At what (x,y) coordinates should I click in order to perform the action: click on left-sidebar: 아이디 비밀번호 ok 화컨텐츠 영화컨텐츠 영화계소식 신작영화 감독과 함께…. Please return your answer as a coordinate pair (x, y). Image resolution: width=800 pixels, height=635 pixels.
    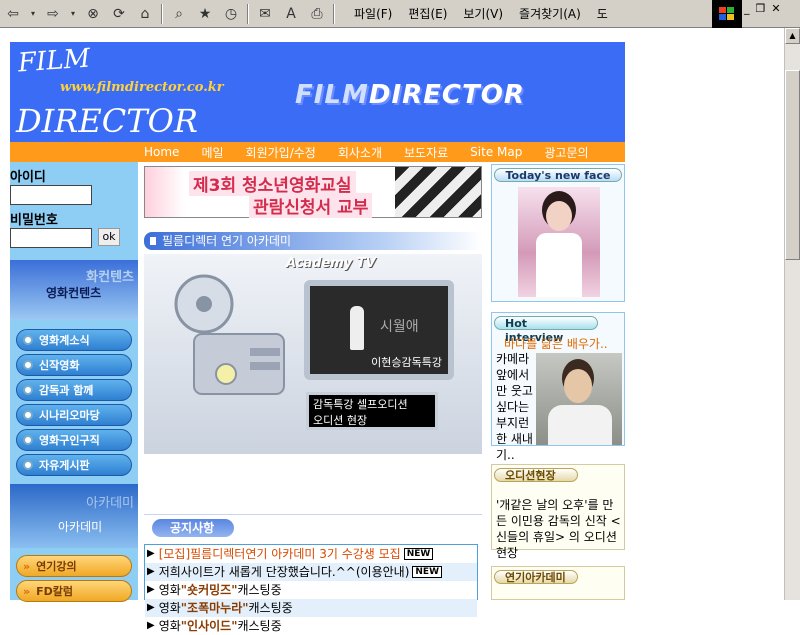
    Looking at the image, I should click on (74, 382).